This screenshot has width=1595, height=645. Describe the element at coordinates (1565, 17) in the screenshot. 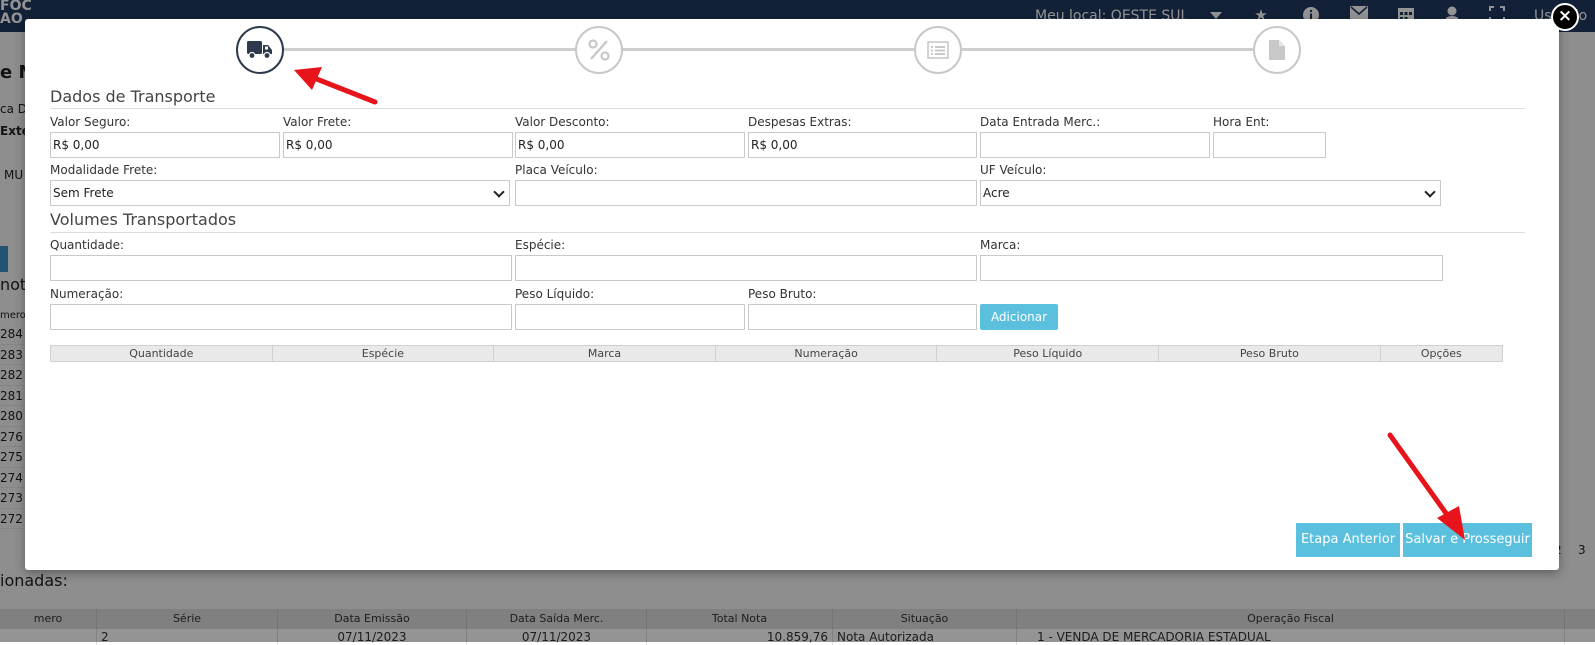

I see `modal-close-button: ×` at that location.